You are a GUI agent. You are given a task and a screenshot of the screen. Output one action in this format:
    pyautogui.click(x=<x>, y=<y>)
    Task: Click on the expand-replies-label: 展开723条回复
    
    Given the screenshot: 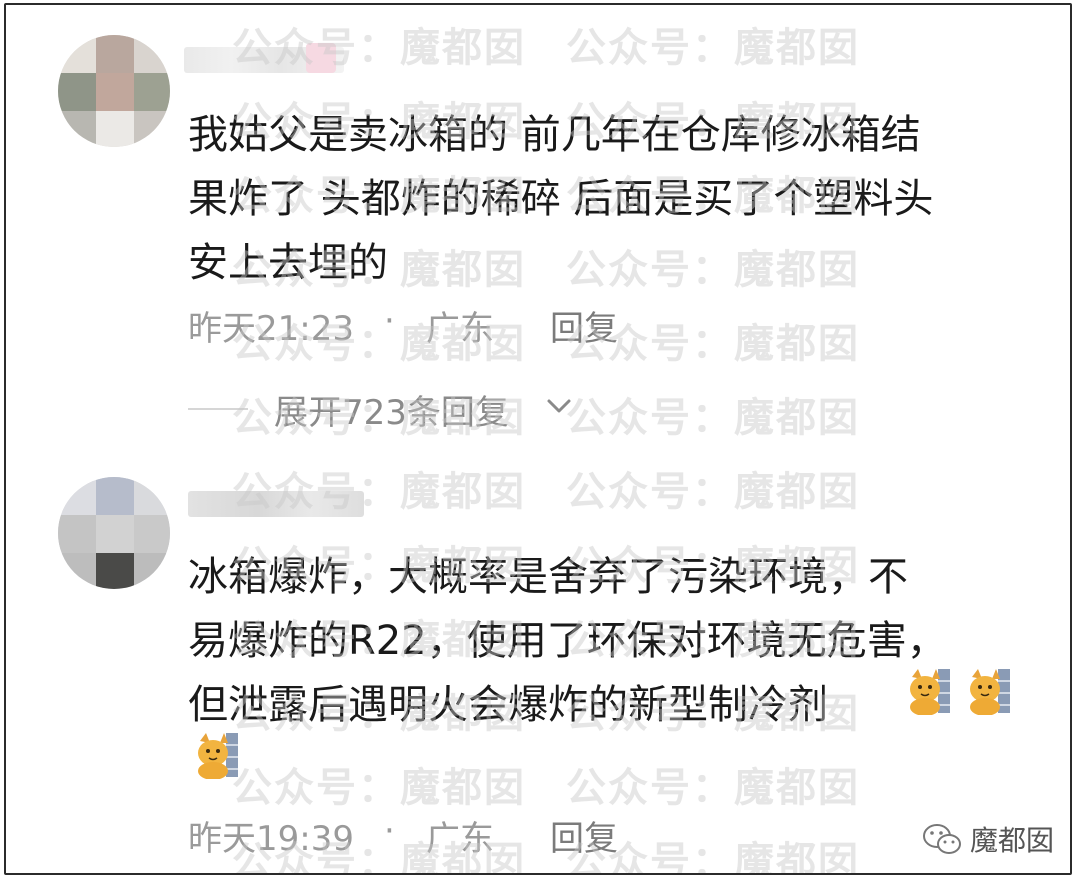 What is the action you would take?
    pyautogui.click(x=391, y=413)
    